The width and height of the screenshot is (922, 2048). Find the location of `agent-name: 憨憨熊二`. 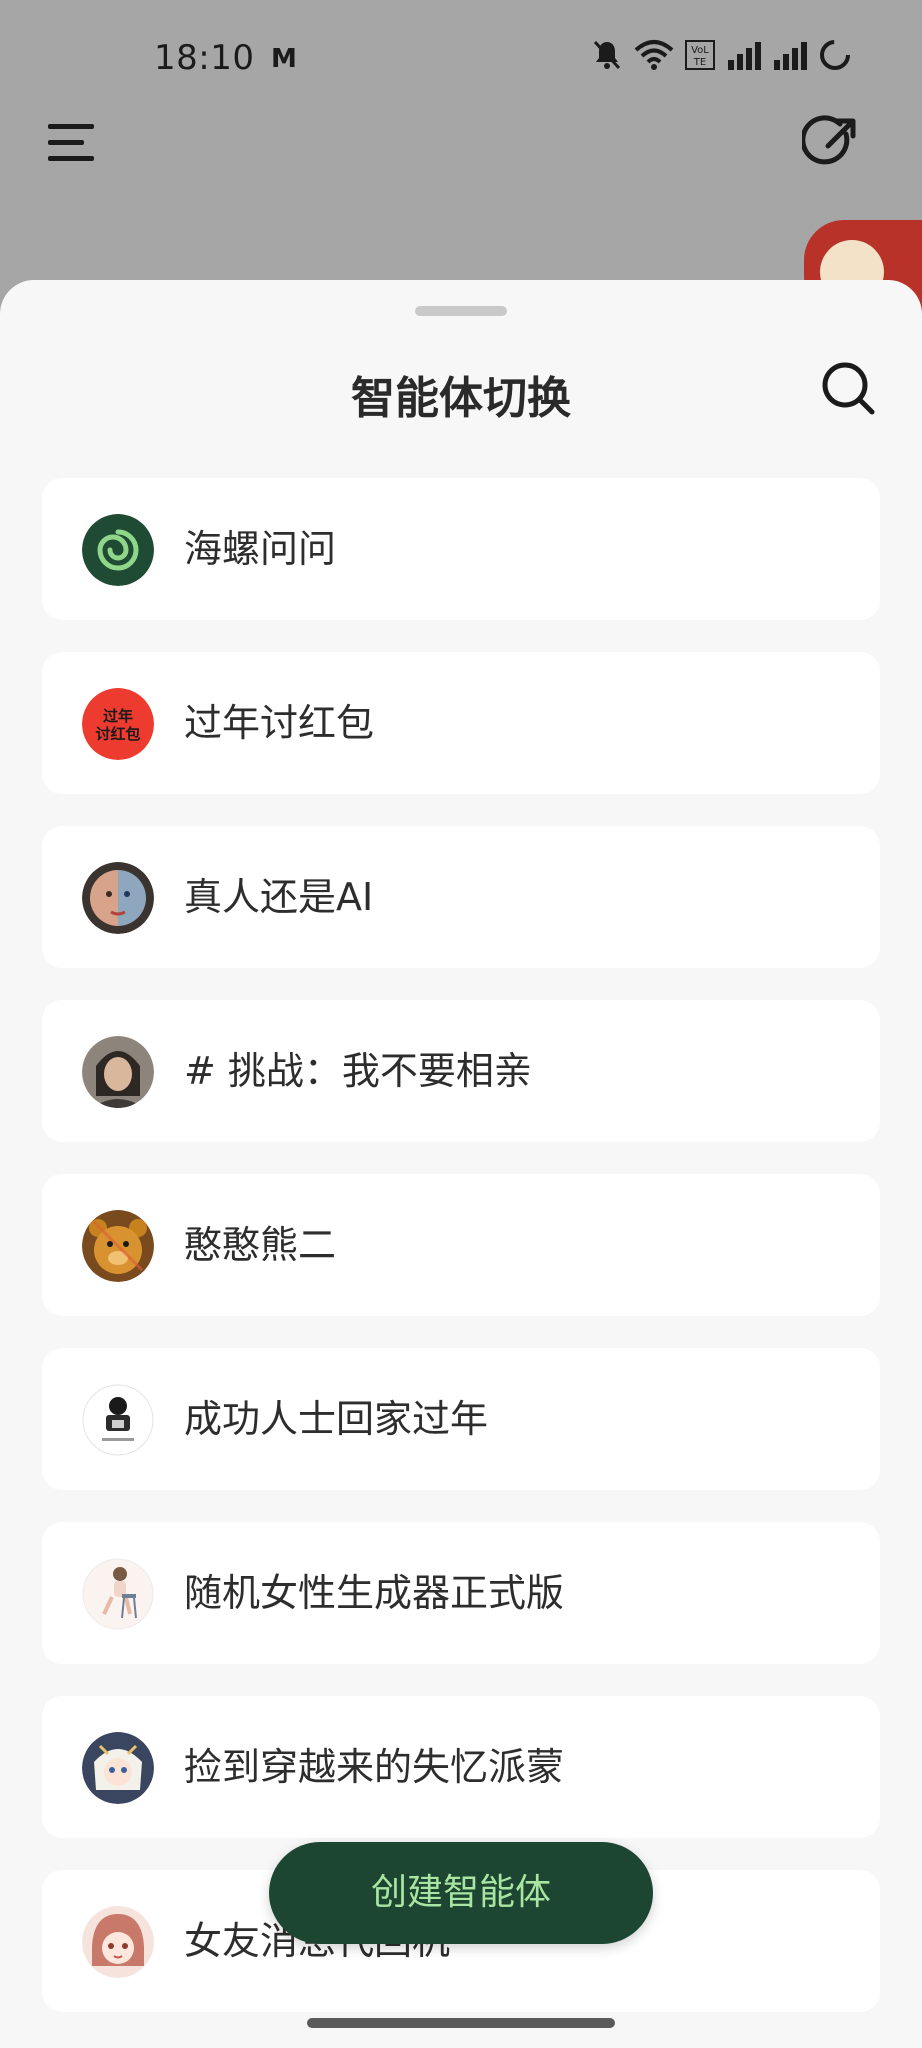

agent-name: 憨憨熊二 is located at coordinates (260, 1245).